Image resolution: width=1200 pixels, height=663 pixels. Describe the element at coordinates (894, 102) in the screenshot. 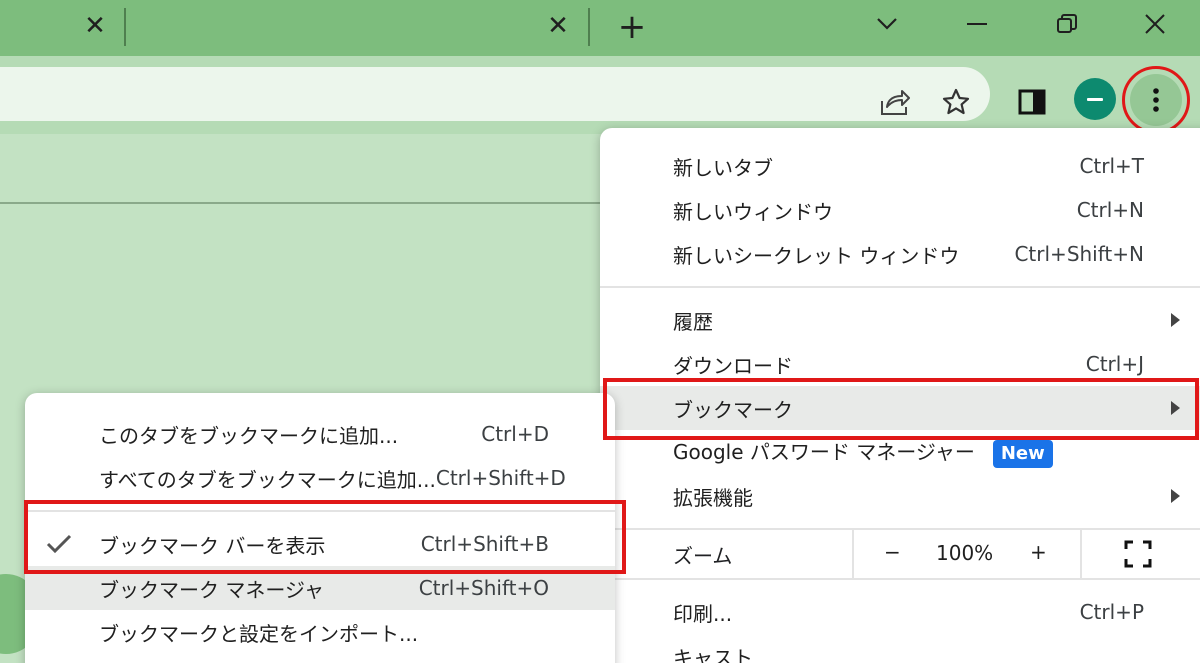

I see `share-icon` at that location.